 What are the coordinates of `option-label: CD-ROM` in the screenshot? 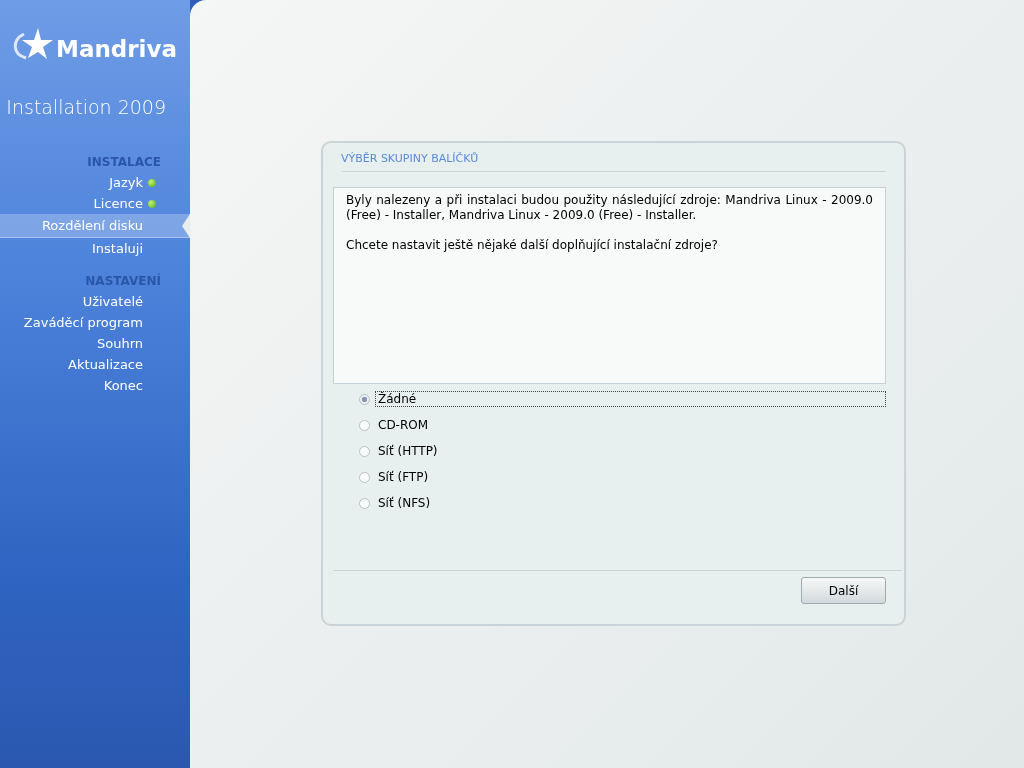 It's located at (630, 425).